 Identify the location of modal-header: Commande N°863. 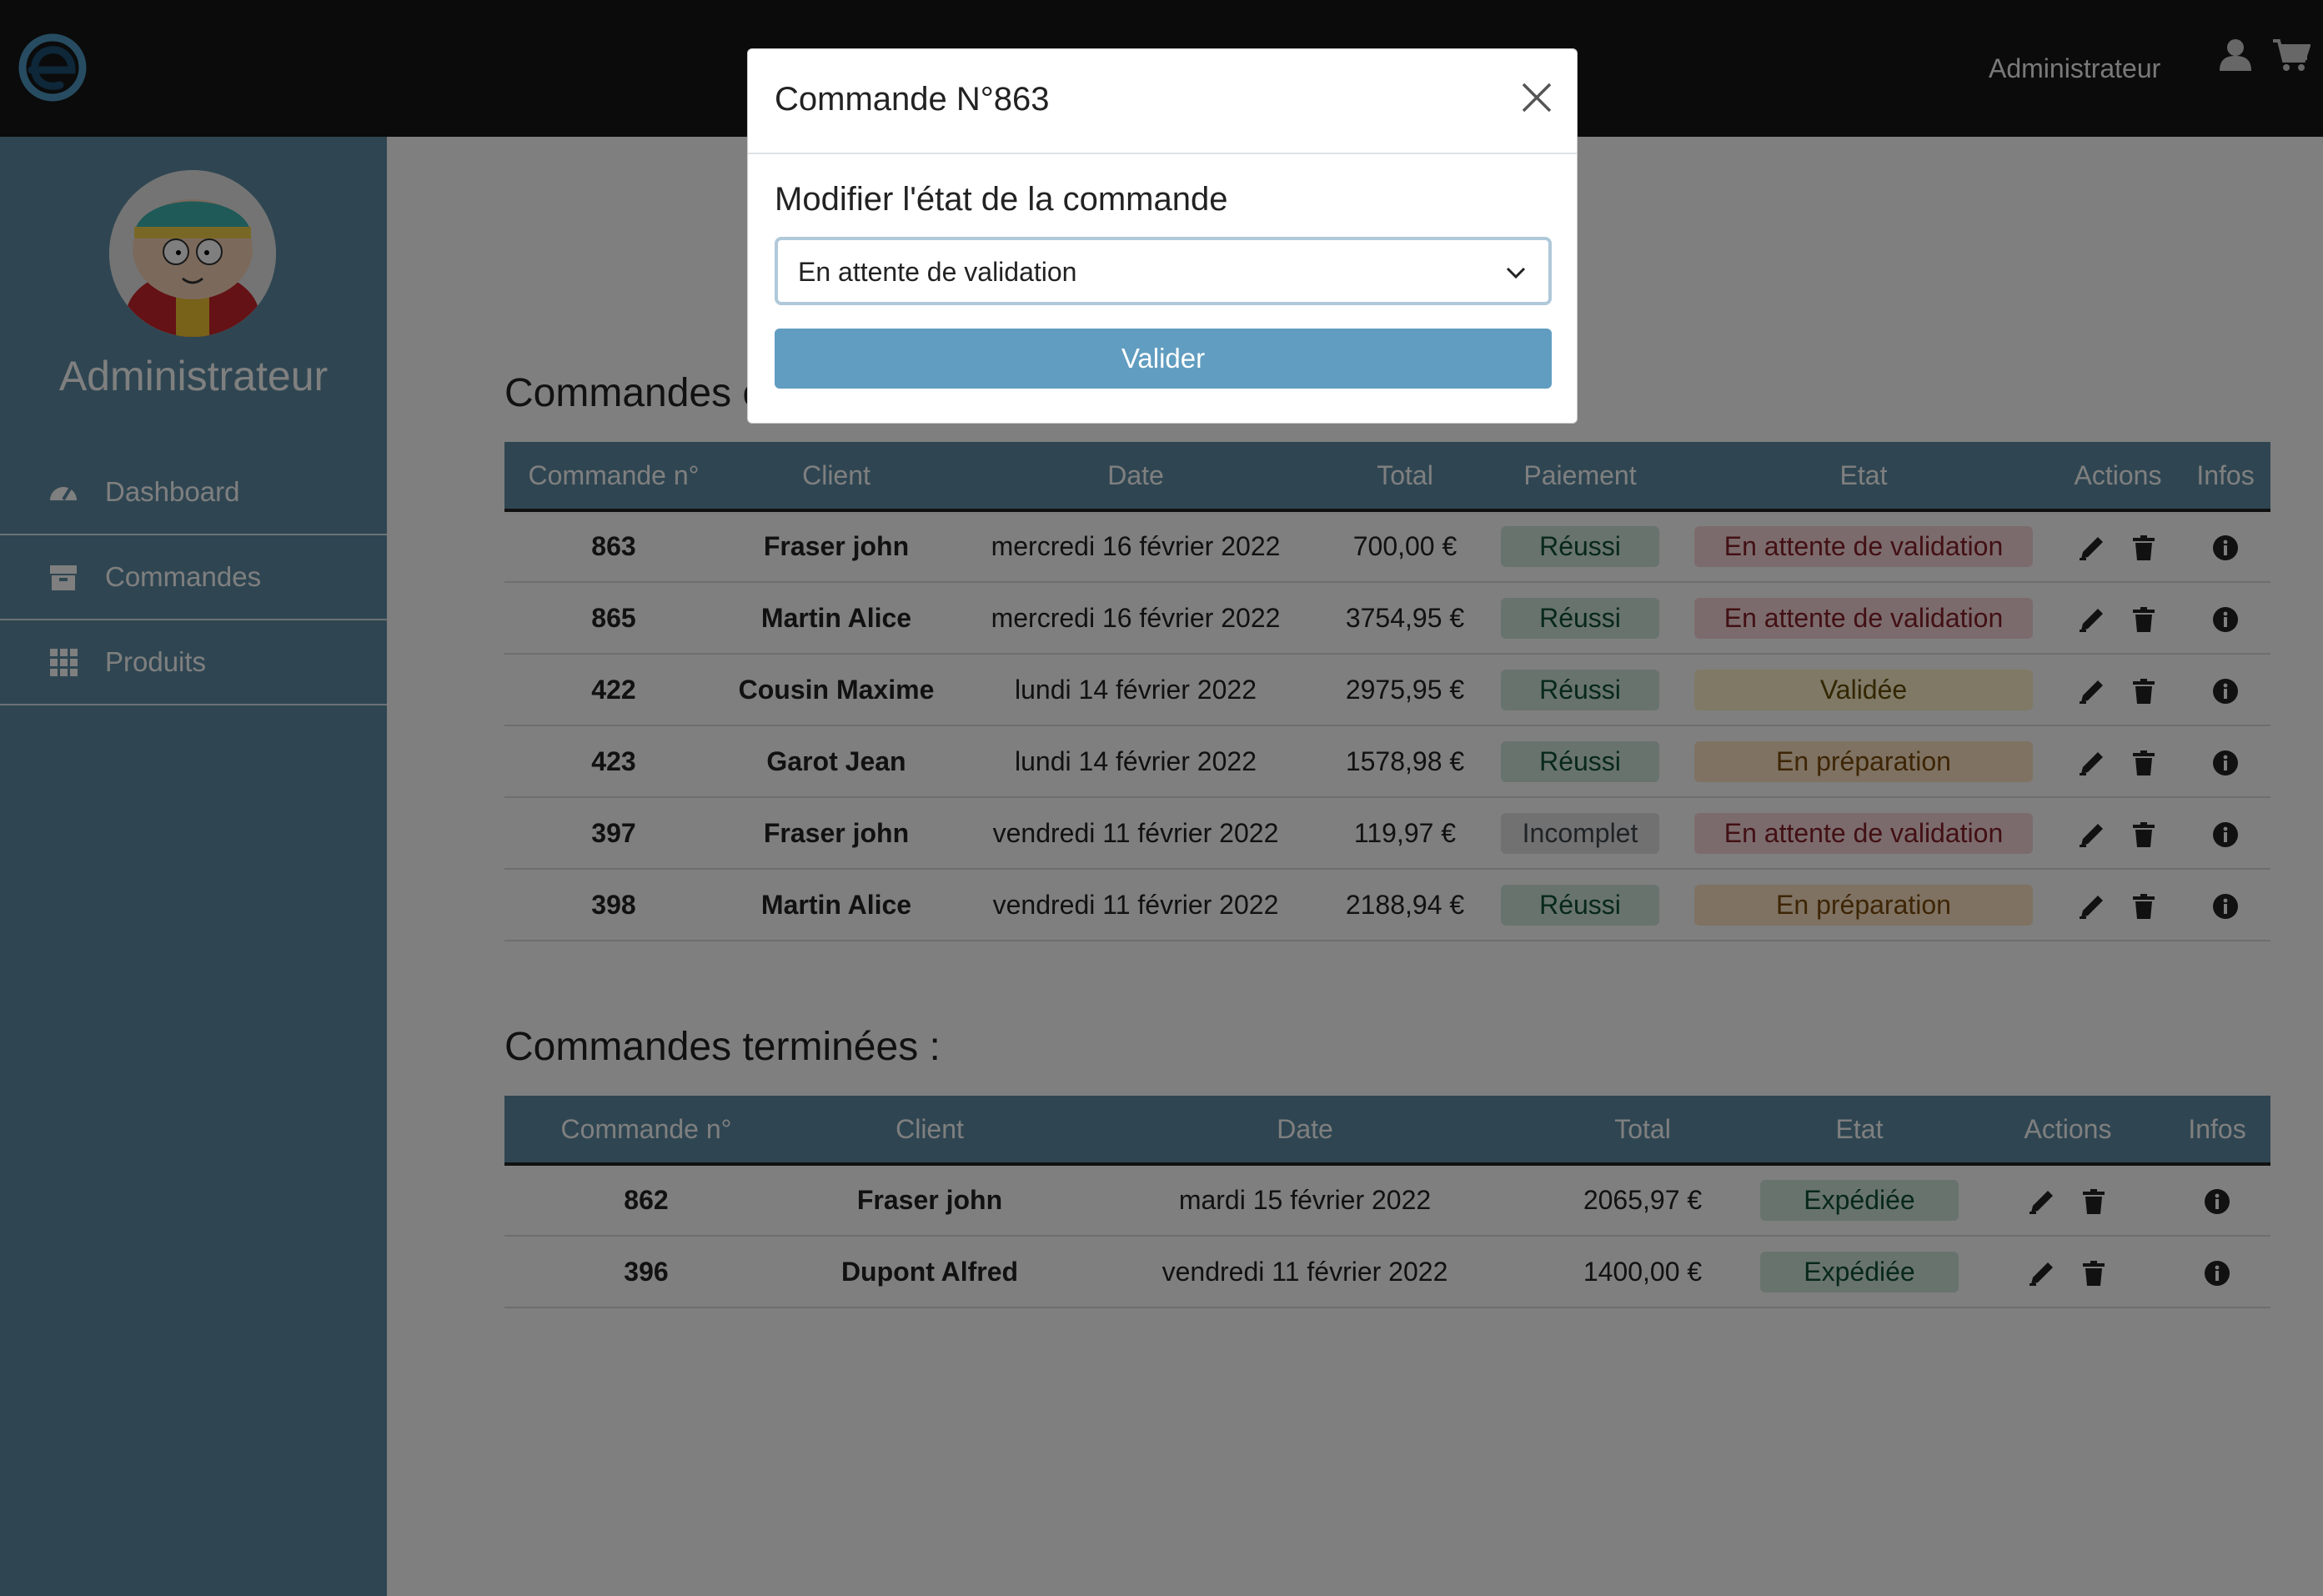
(1162, 101).